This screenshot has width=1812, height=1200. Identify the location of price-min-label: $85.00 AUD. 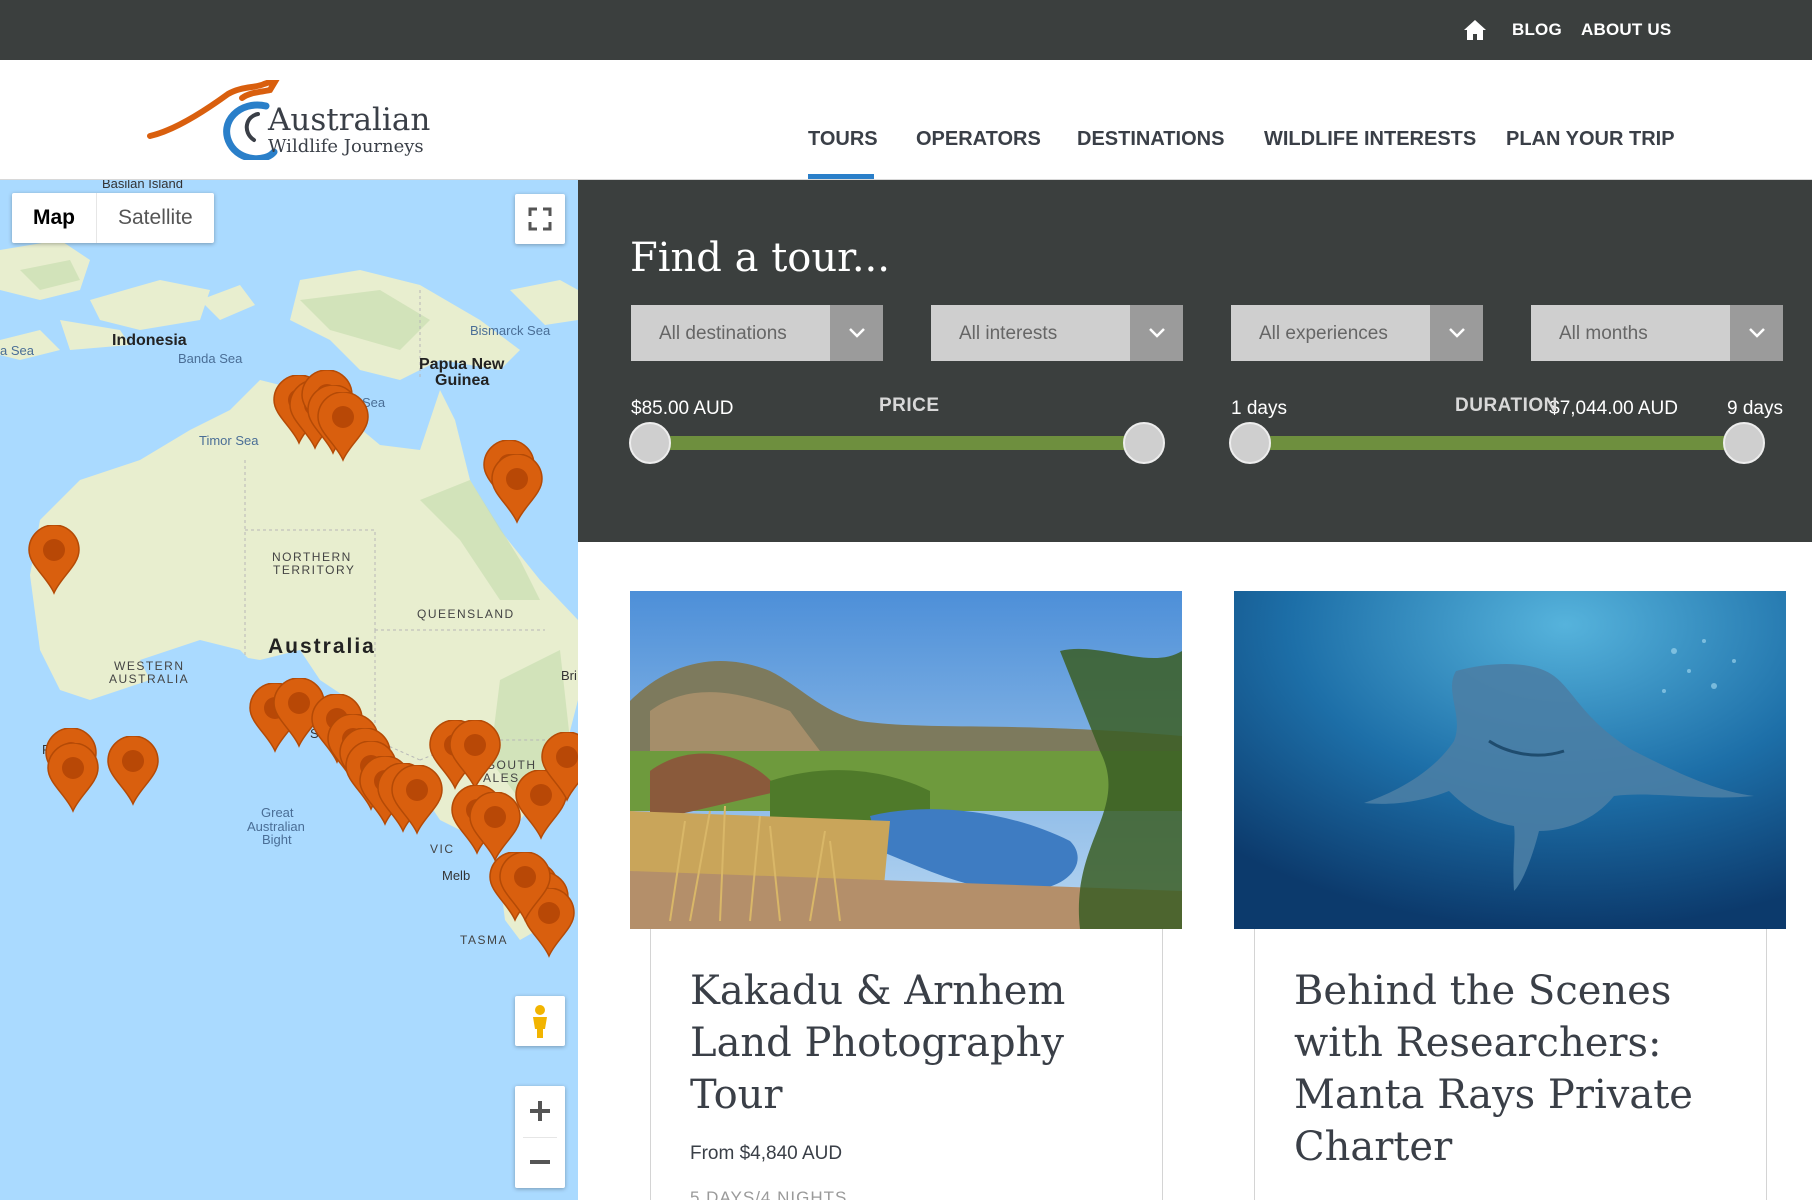
(682, 408).